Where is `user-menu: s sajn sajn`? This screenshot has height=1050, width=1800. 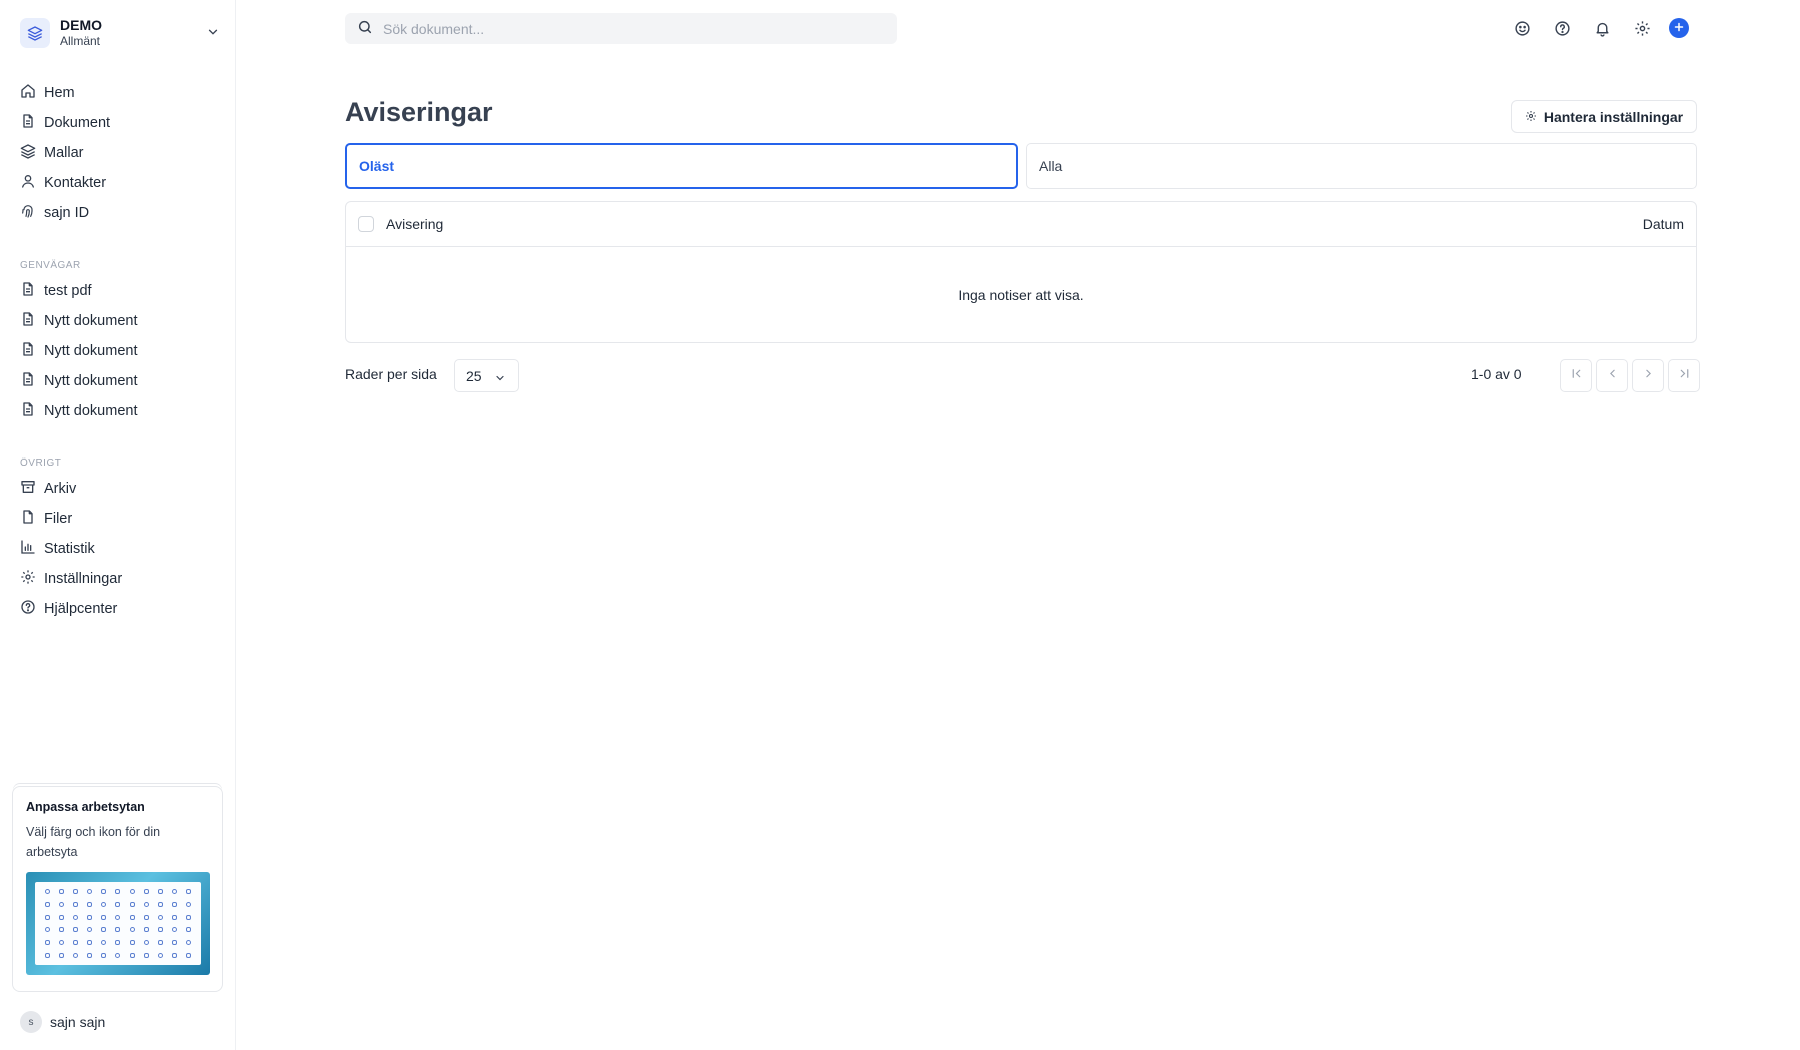 user-menu: s sajn sajn is located at coordinates (62, 1022).